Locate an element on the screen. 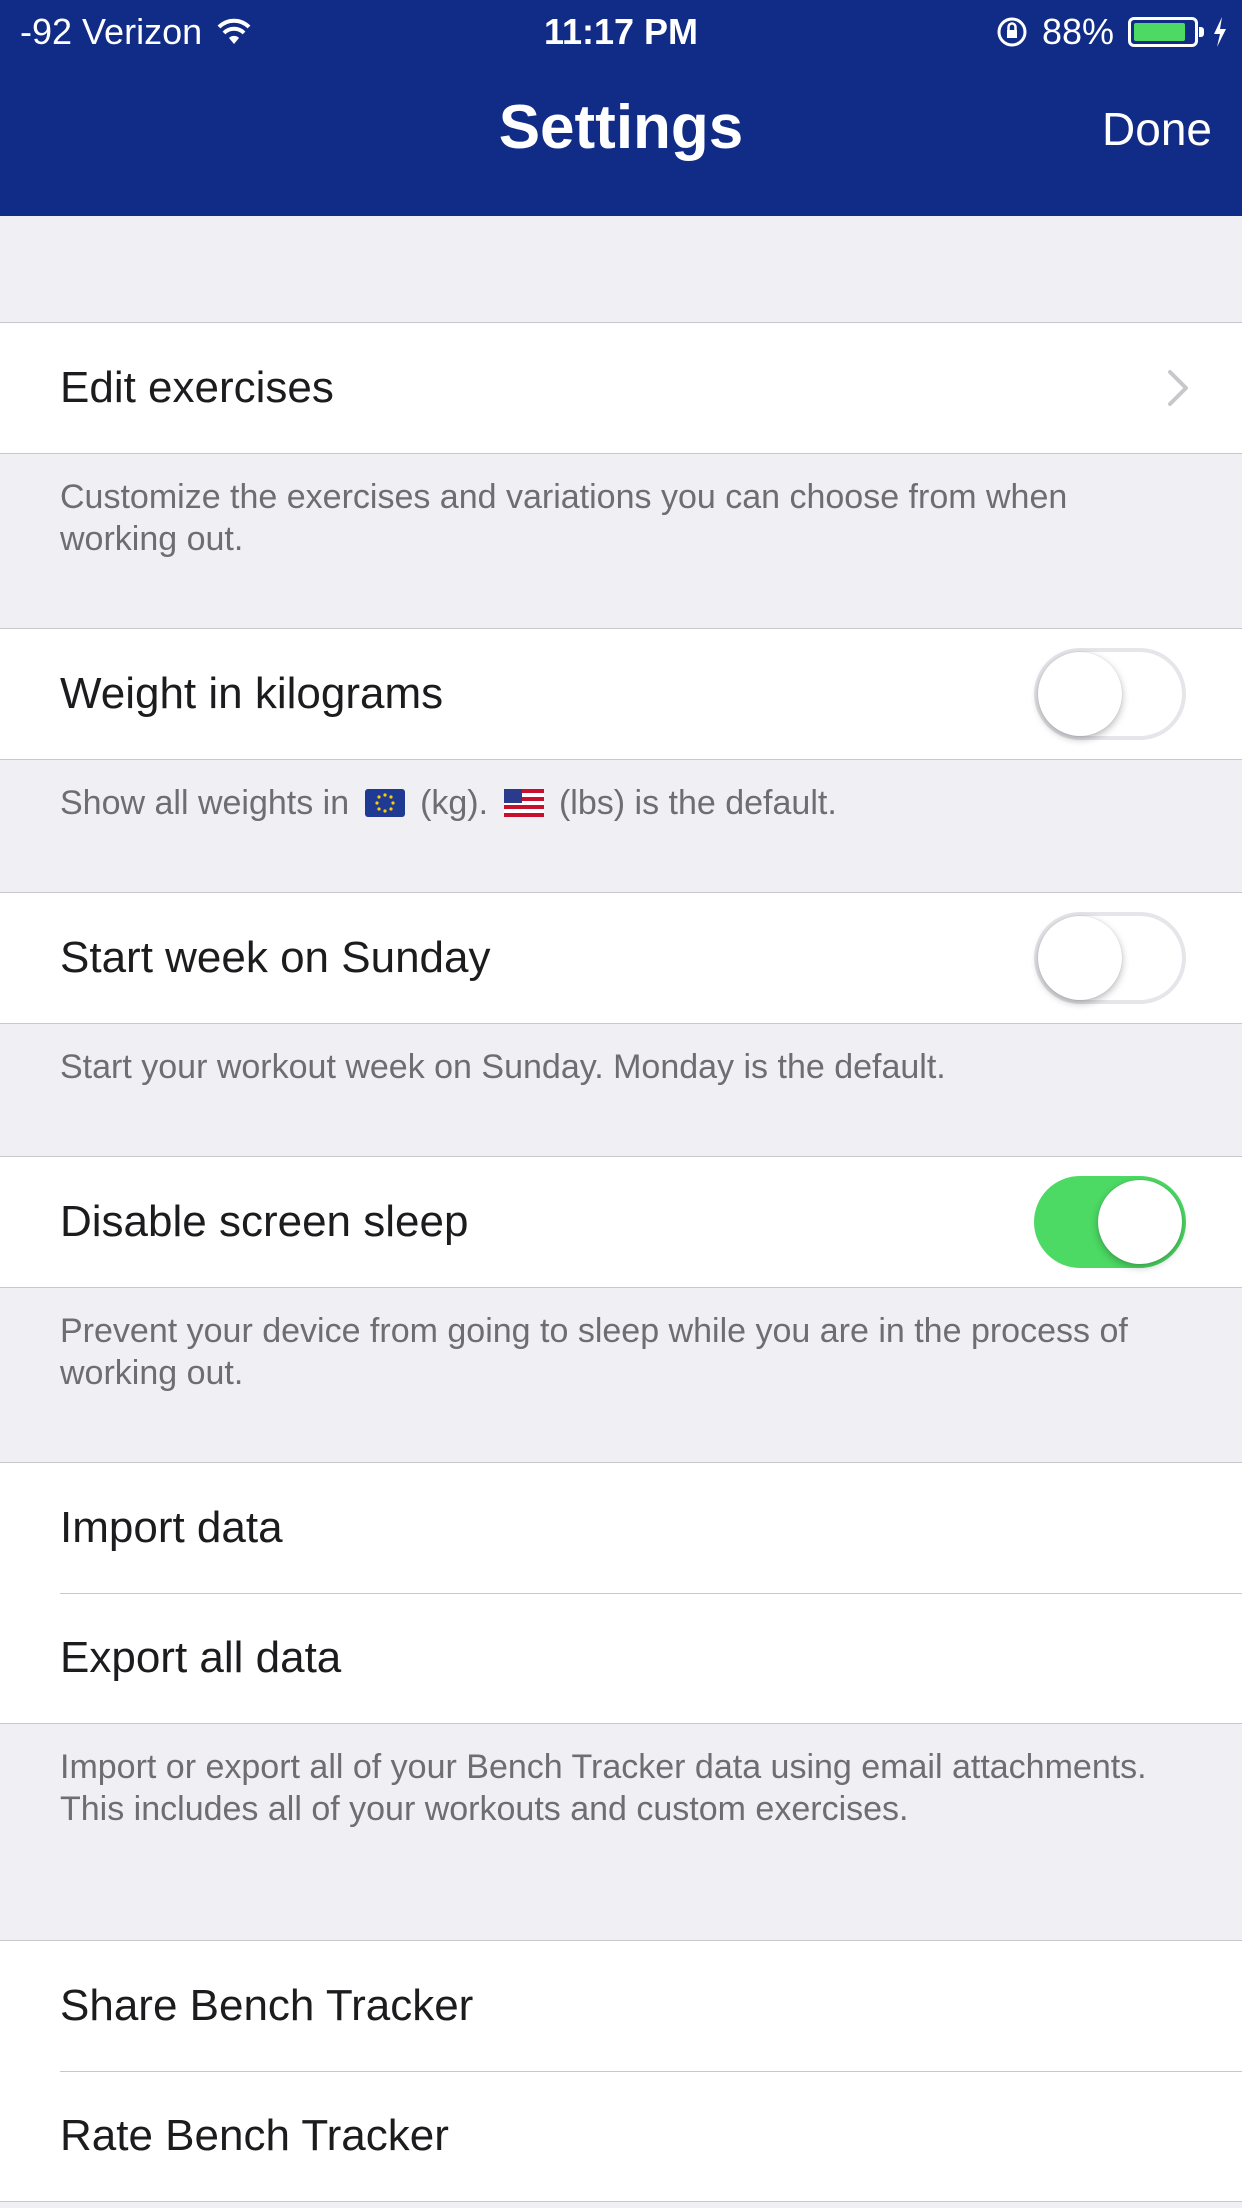  weight-kg-toggle is located at coordinates (1110, 694).